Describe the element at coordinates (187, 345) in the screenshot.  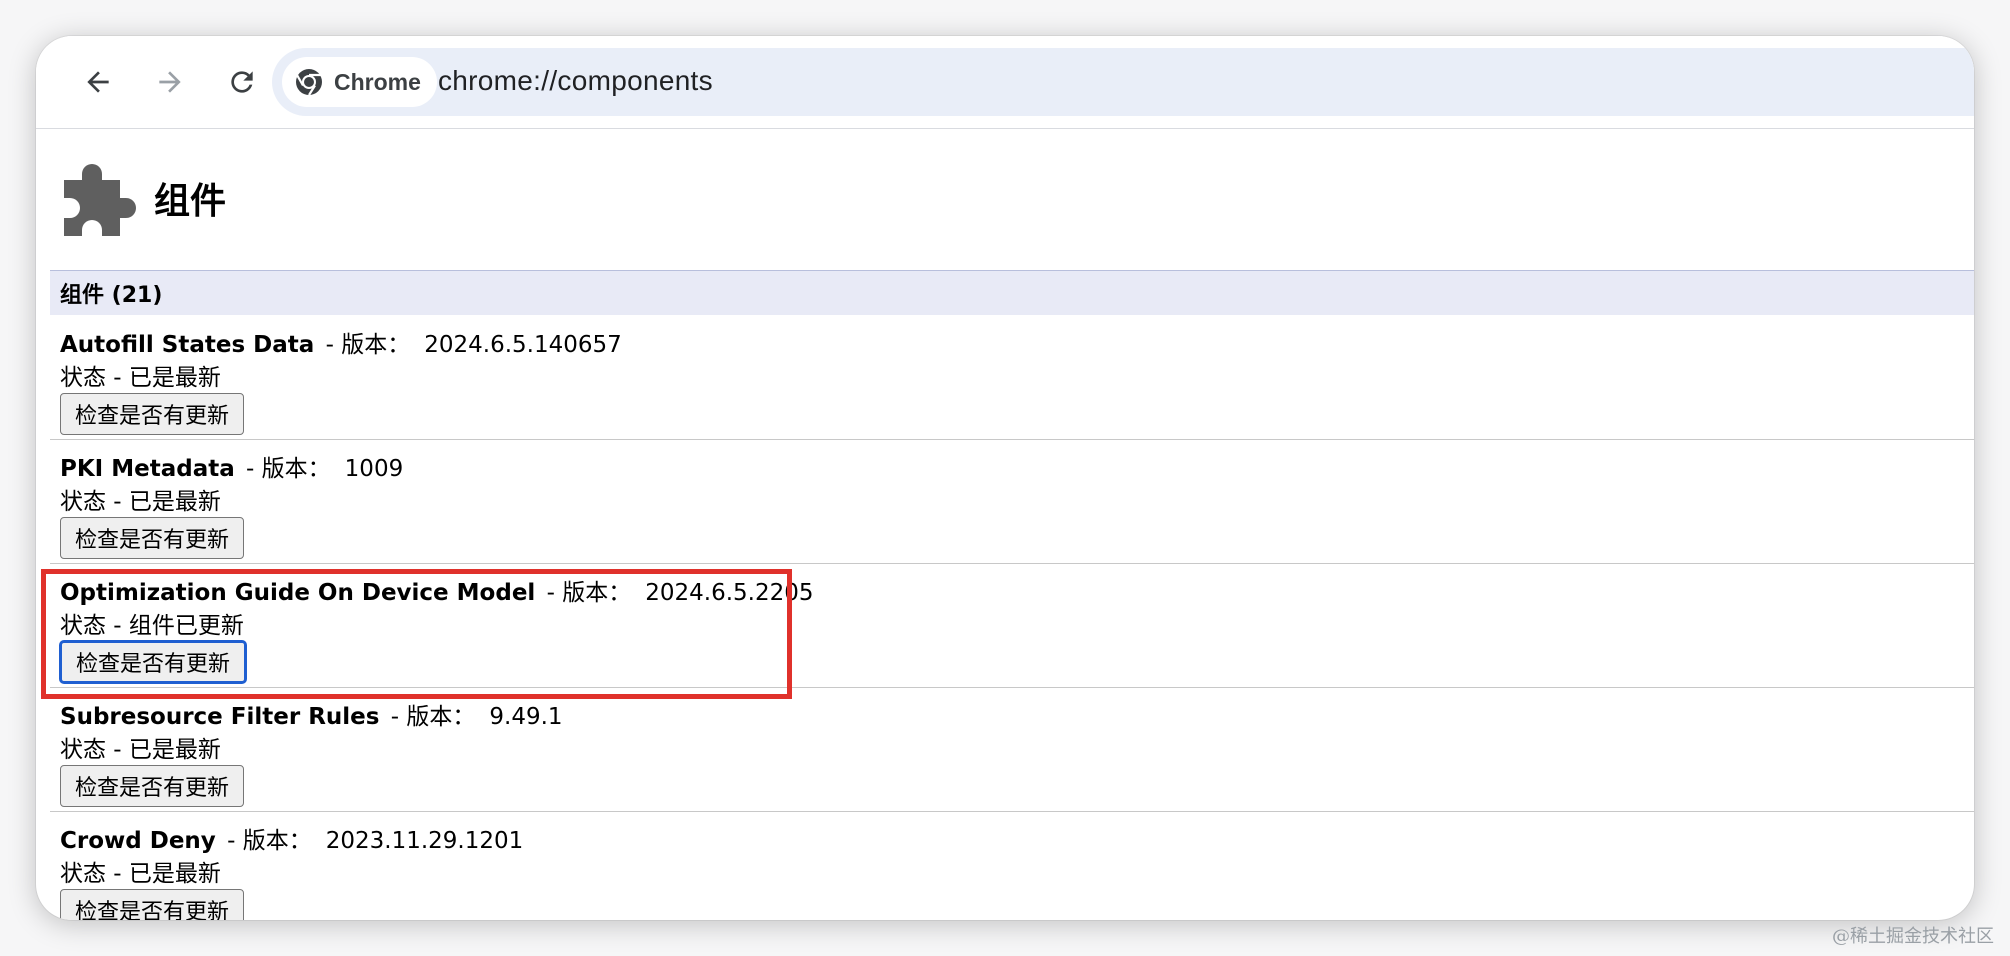
I see `component-name: Autofill States Data` at that location.